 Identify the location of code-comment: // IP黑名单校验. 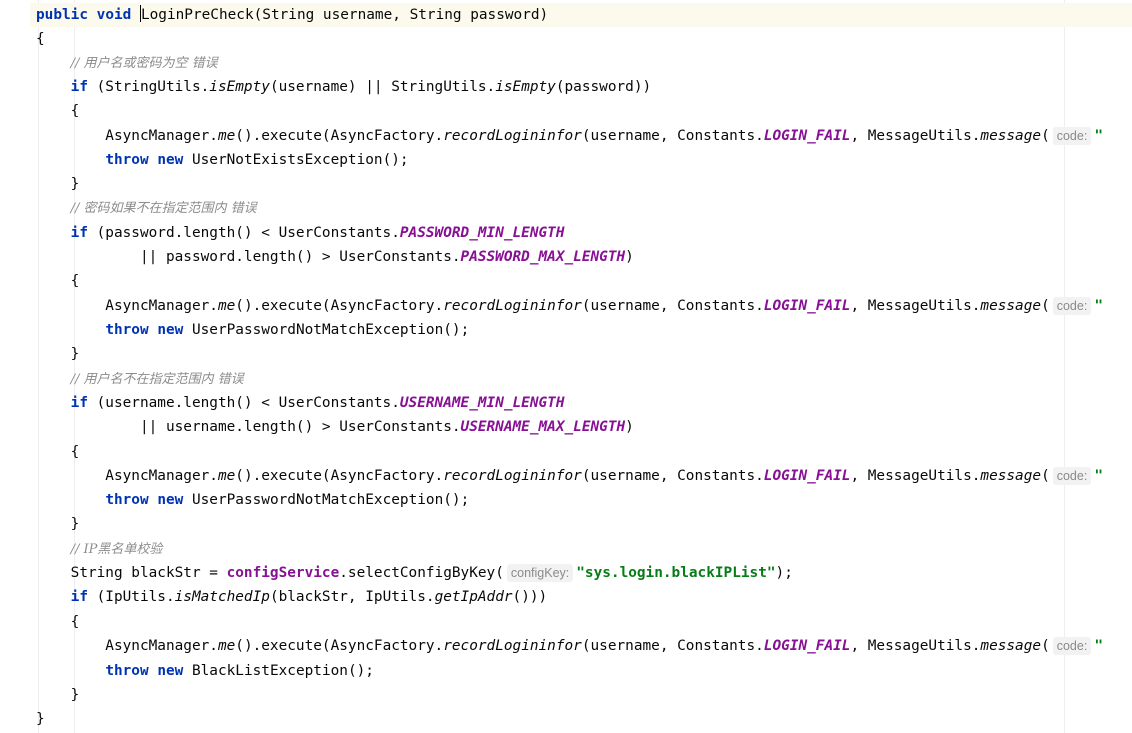
(116, 549).